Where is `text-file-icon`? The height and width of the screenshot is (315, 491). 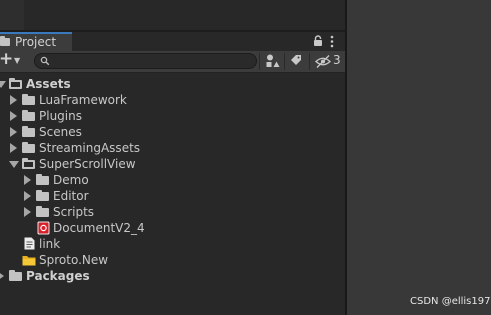
text-file-icon is located at coordinates (29, 243).